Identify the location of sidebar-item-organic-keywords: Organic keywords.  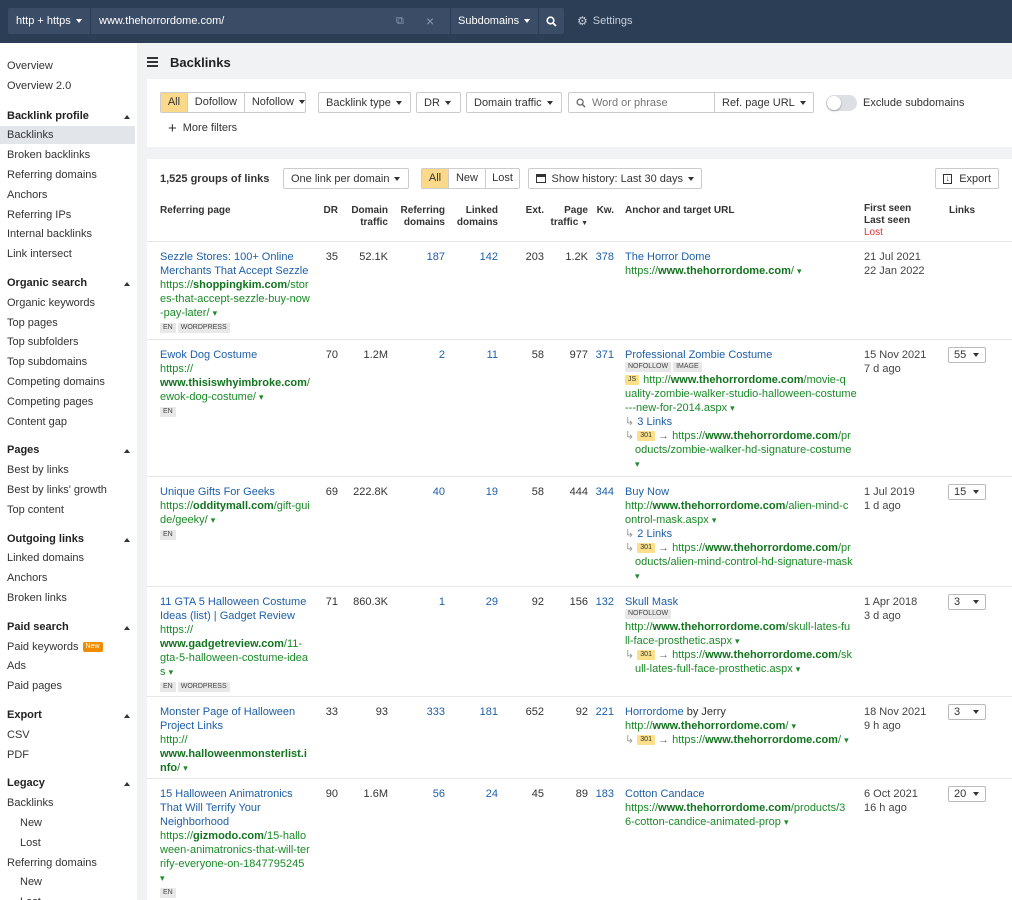
(71, 303).